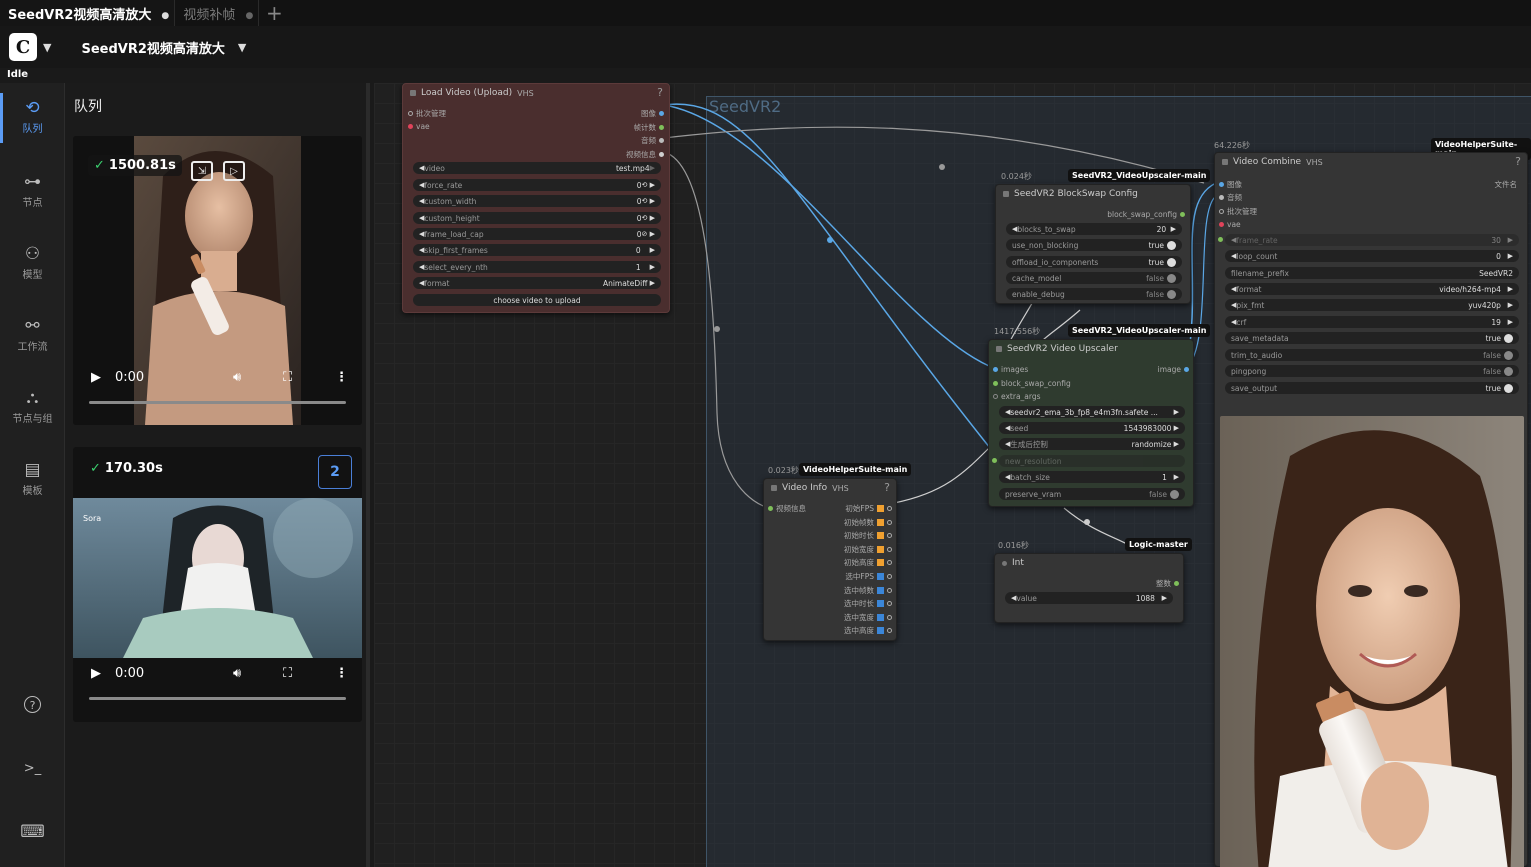 The height and width of the screenshot is (867, 1531). Describe the element at coordinates (1372, 641) in the screenshot. I see `video-preview` at that location.